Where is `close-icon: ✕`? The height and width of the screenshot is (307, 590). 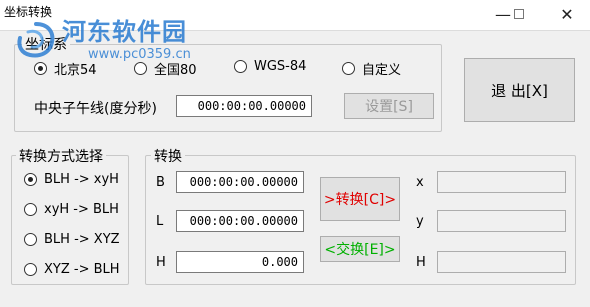
close-icon: ✕ is located at coordinates (567, 14).